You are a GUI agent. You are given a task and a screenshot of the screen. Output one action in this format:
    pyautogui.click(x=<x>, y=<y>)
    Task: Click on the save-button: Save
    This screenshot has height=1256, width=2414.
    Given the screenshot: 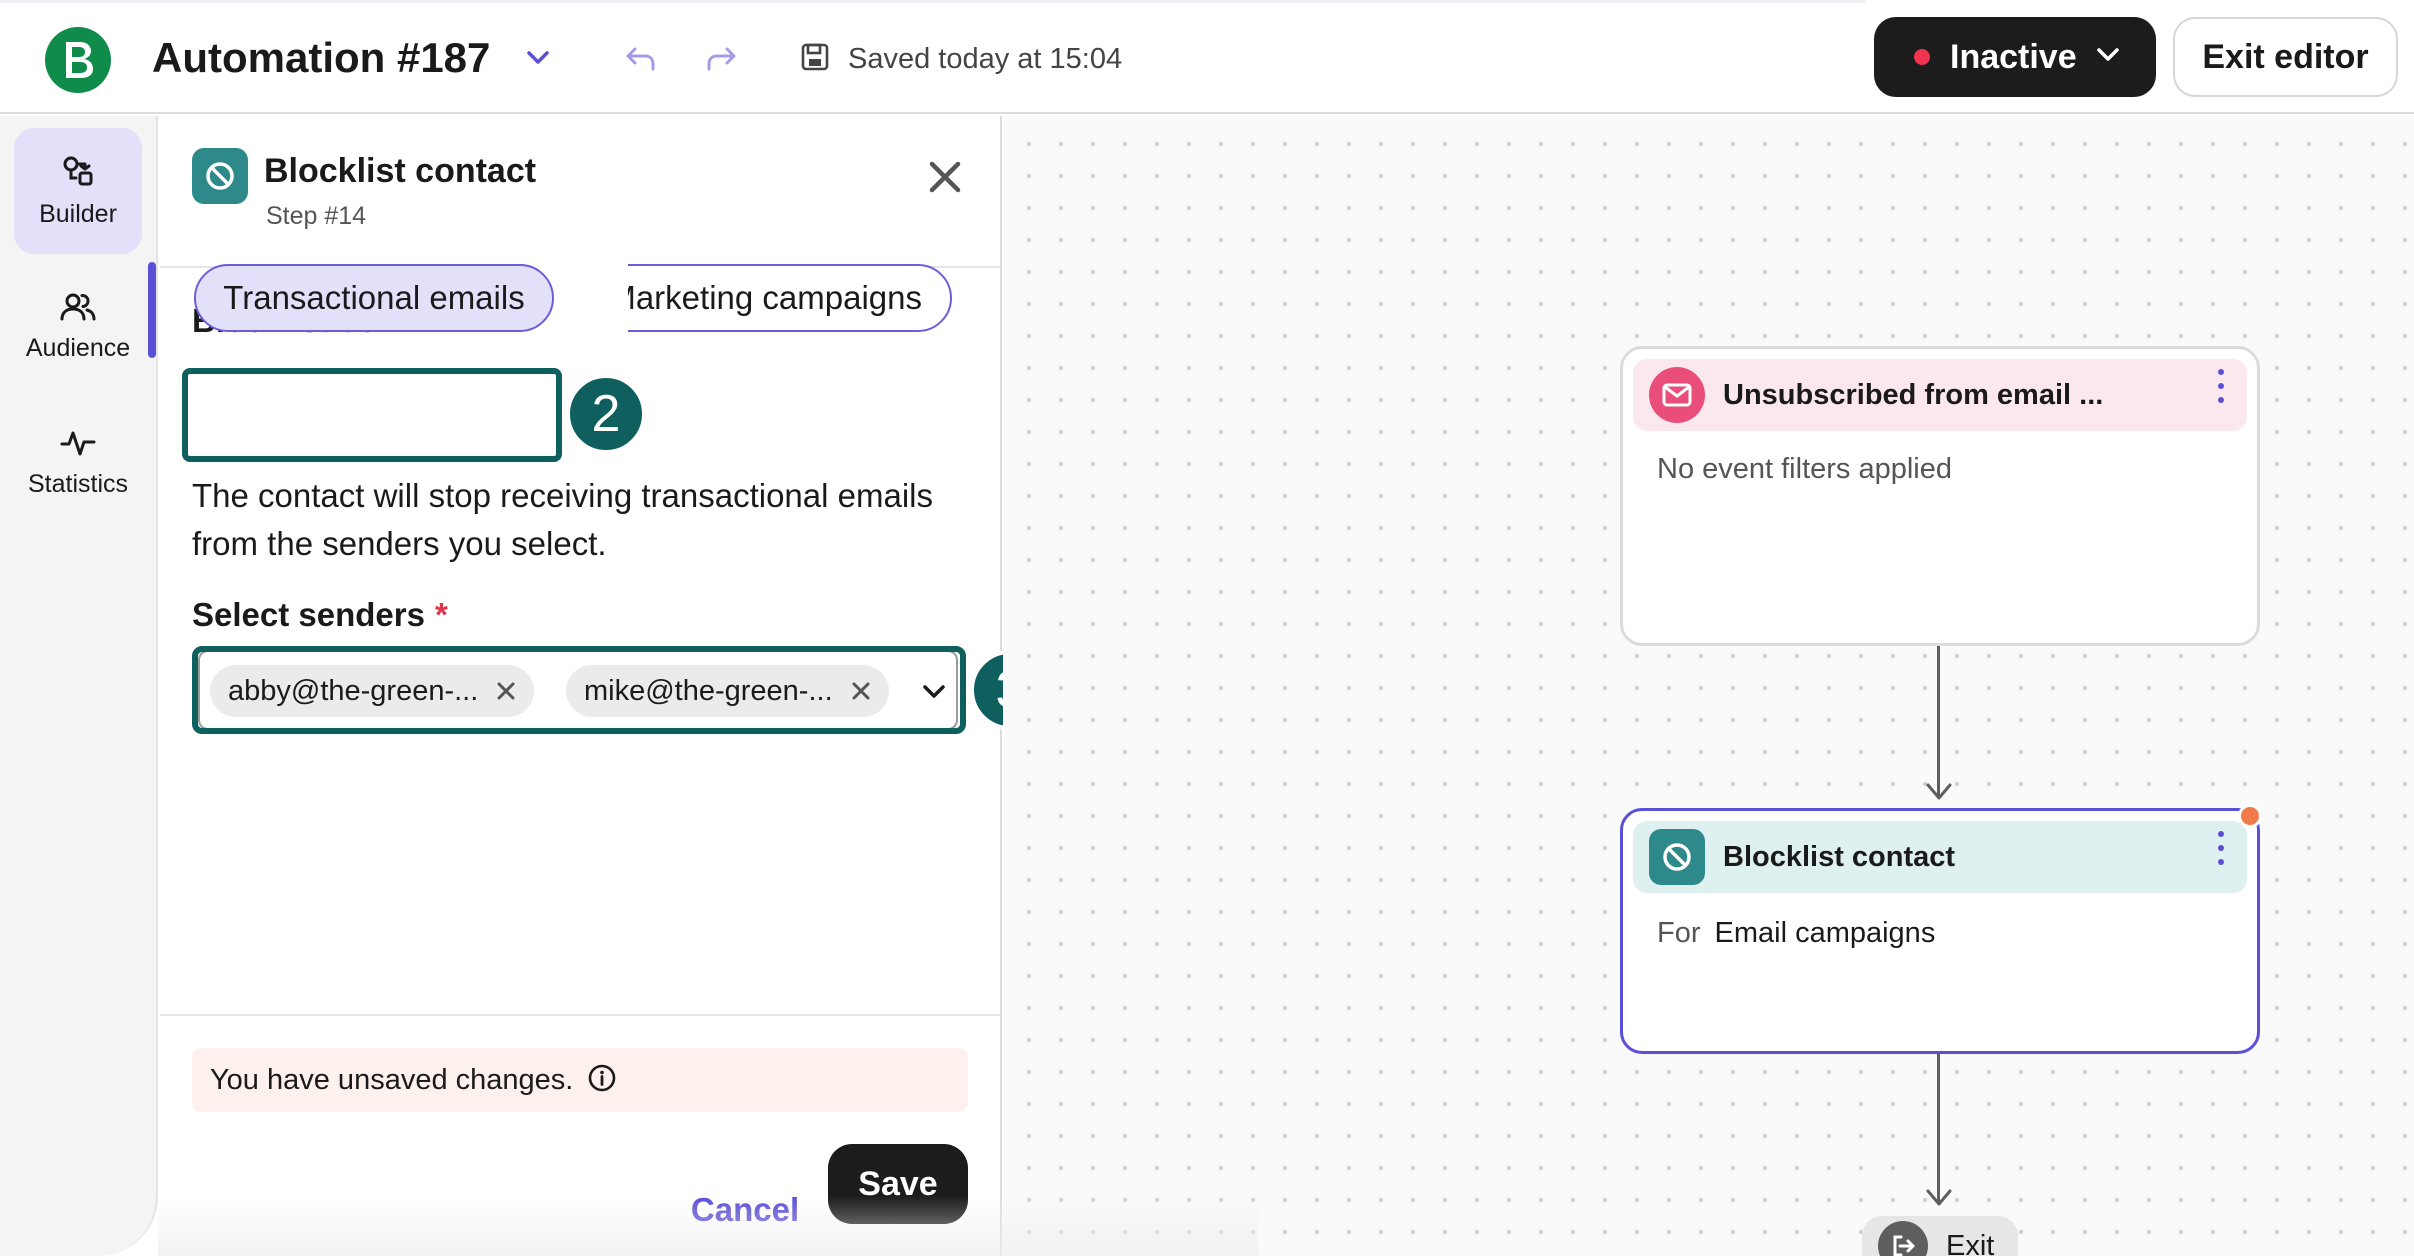 What is the action you would take?
    pyautogui.click(x=898, y=1184)
    